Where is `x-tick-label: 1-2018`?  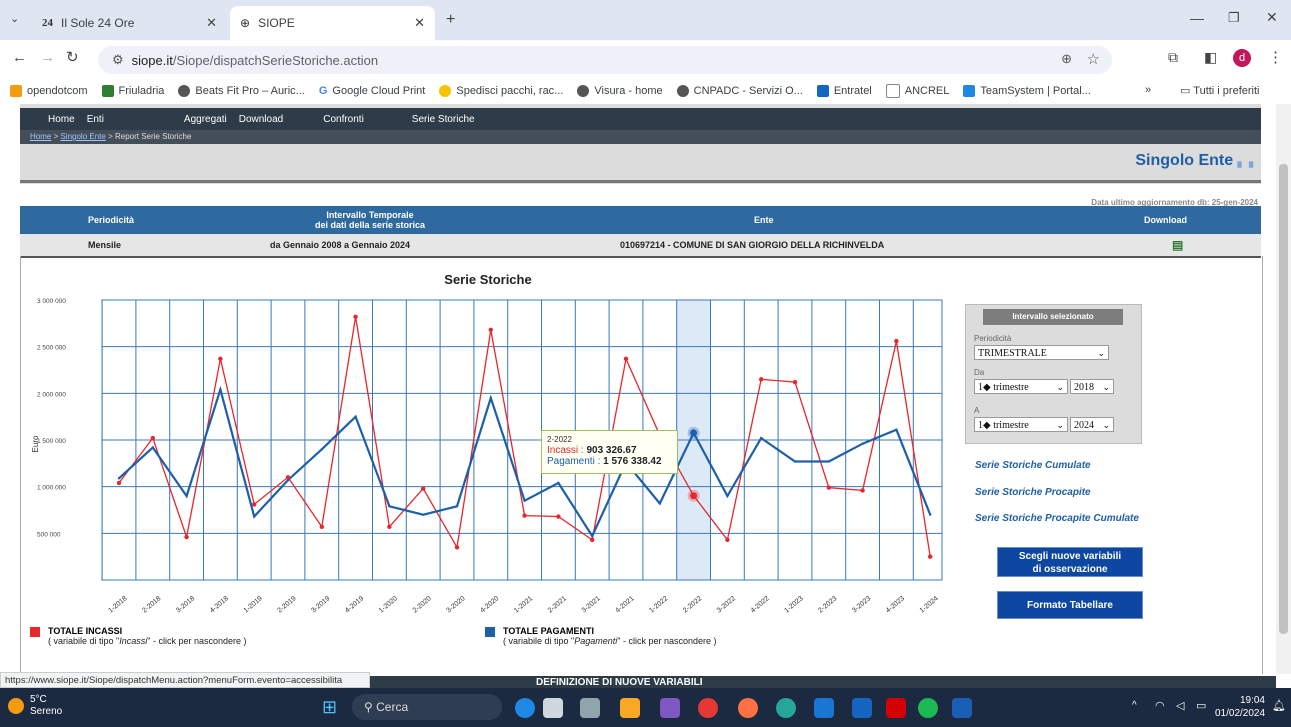 x-tick-label: 1-2018 is located at coordinates (117, 604).